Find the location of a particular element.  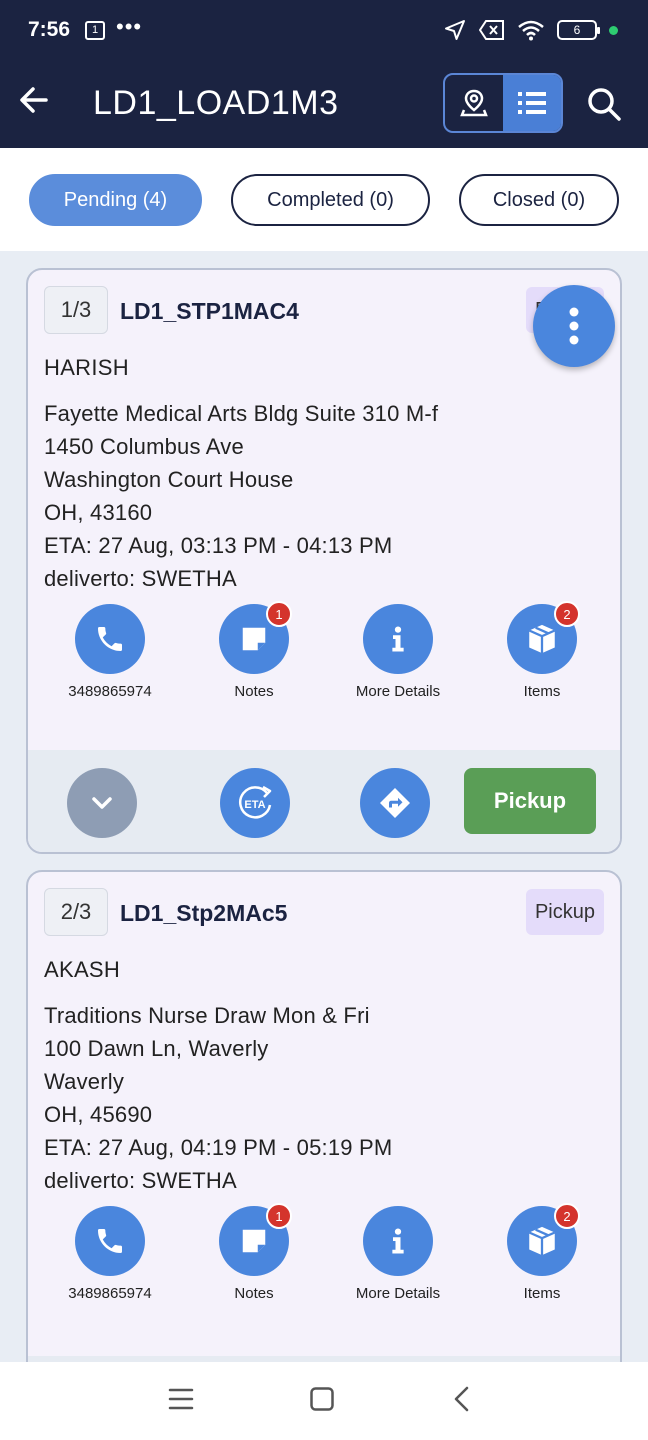

stop-sequence: 1/3 is located at coordinates (76, 310).